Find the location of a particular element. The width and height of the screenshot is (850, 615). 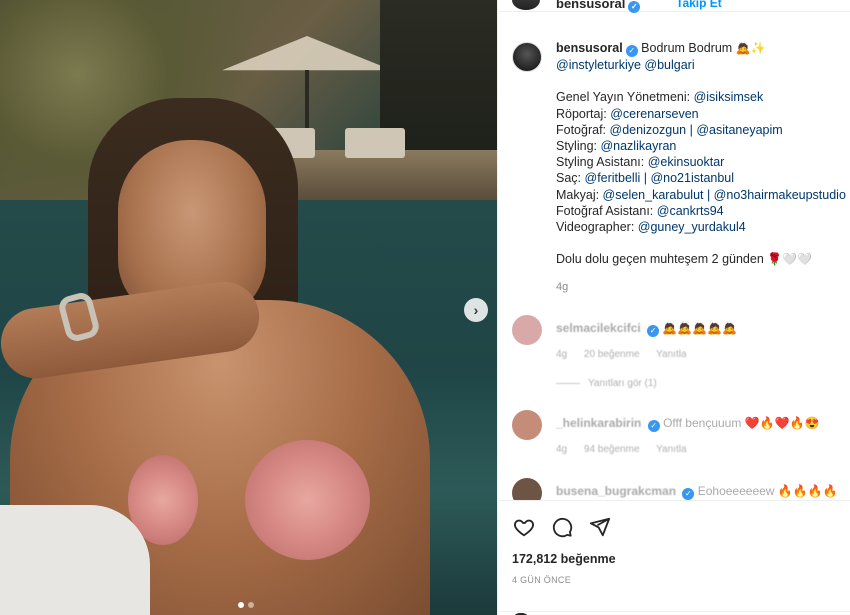

credit-handle: @selen_karabulut | @no3hairmakeupstudio is located at coordinates (724, 195).